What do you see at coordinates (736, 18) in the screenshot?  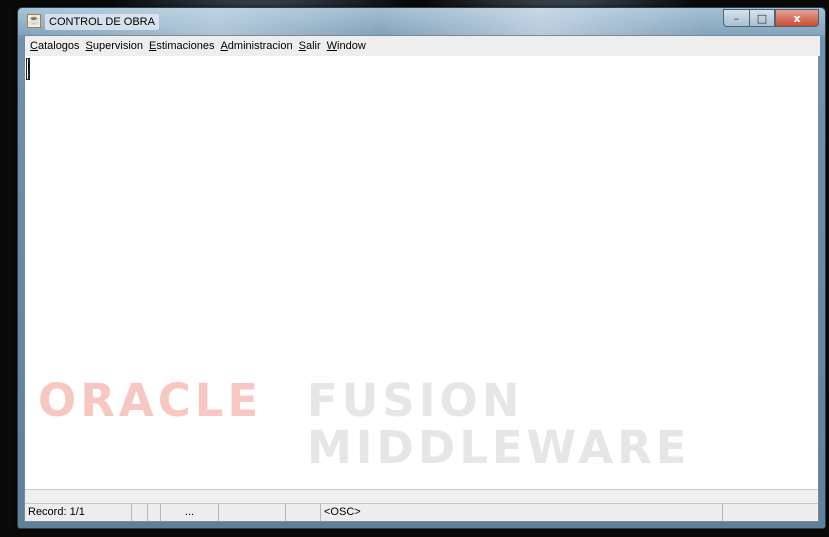 I see `minimize-button: –` at bounding box center [736, 18].